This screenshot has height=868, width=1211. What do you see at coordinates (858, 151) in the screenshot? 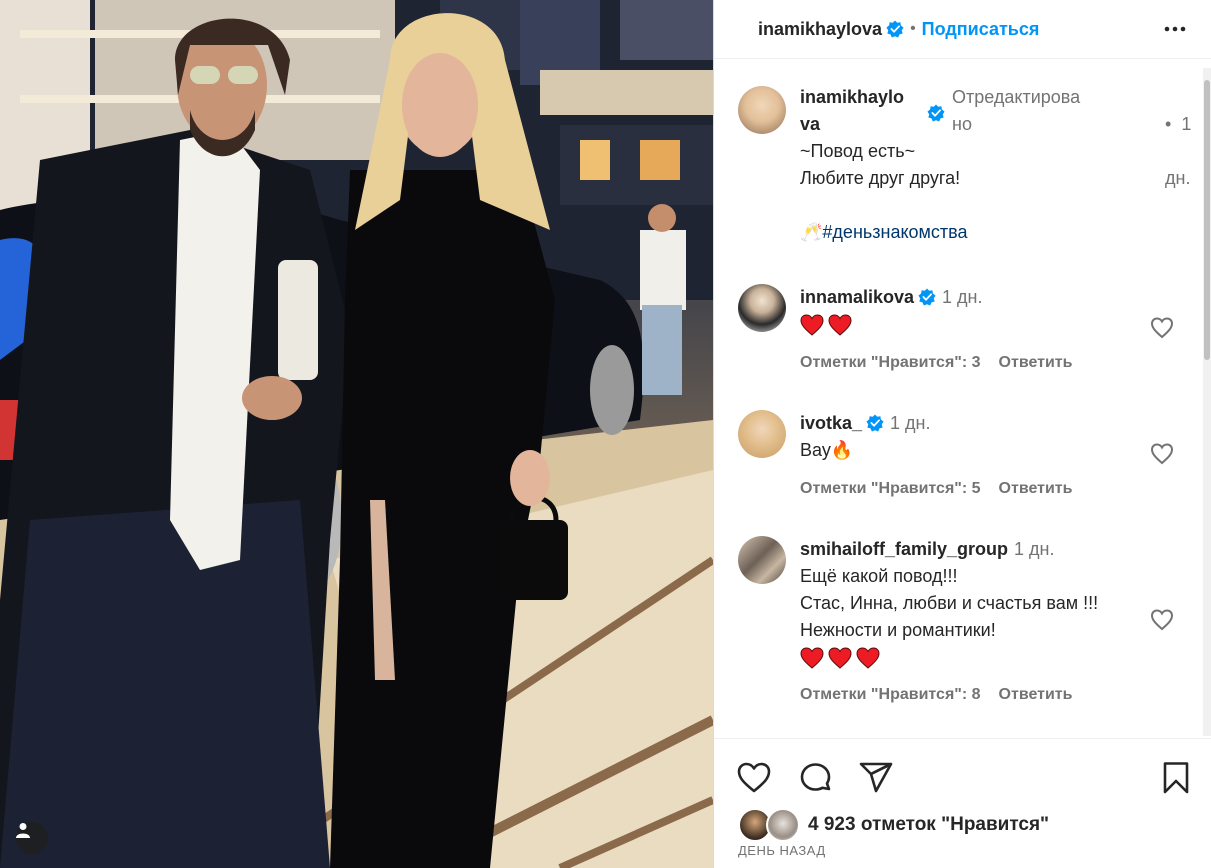
I see `caption-line-1: ~Повод есть~` at bounding box center [858, 151].